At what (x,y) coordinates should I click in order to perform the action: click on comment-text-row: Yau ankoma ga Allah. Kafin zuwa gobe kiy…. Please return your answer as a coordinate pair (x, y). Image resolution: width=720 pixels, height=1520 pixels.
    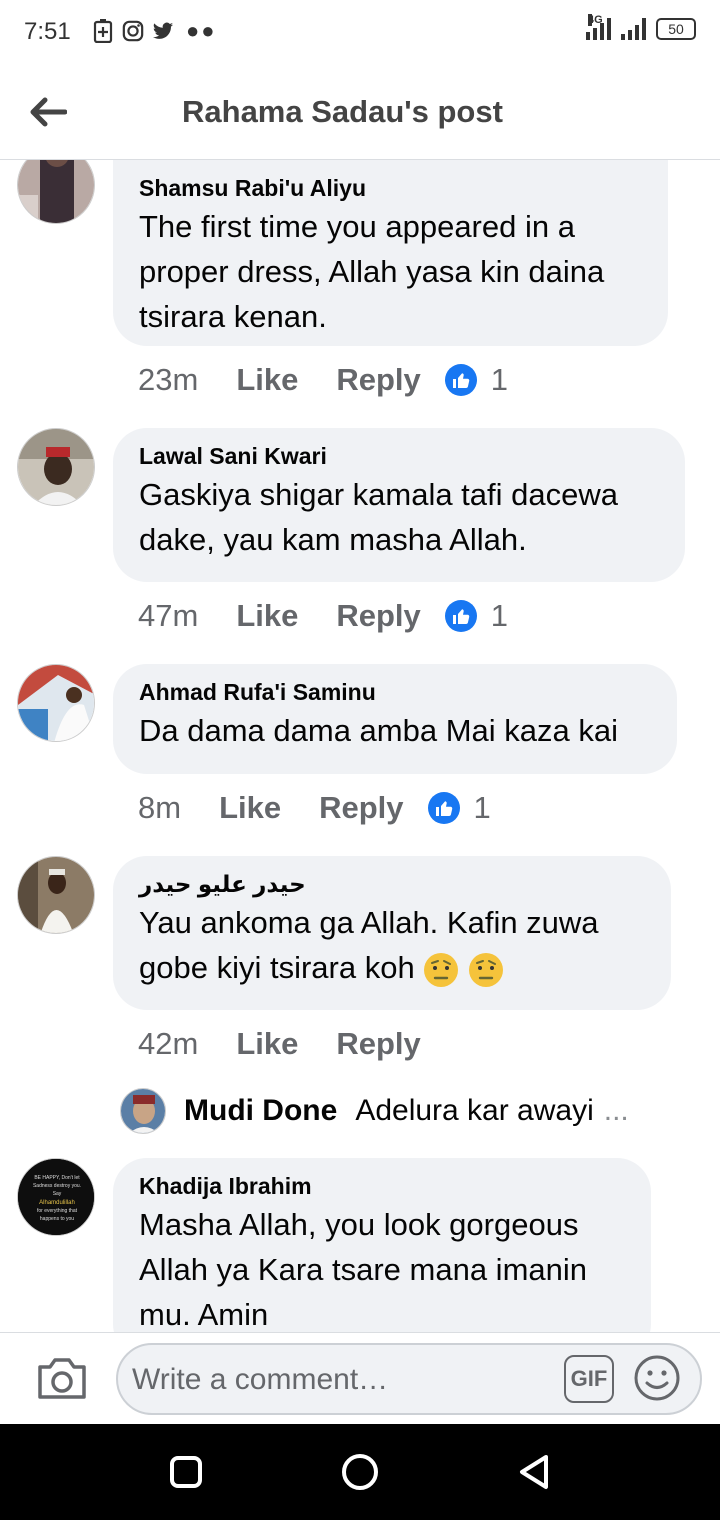
    Looking at the image, I should click on (392, 945).